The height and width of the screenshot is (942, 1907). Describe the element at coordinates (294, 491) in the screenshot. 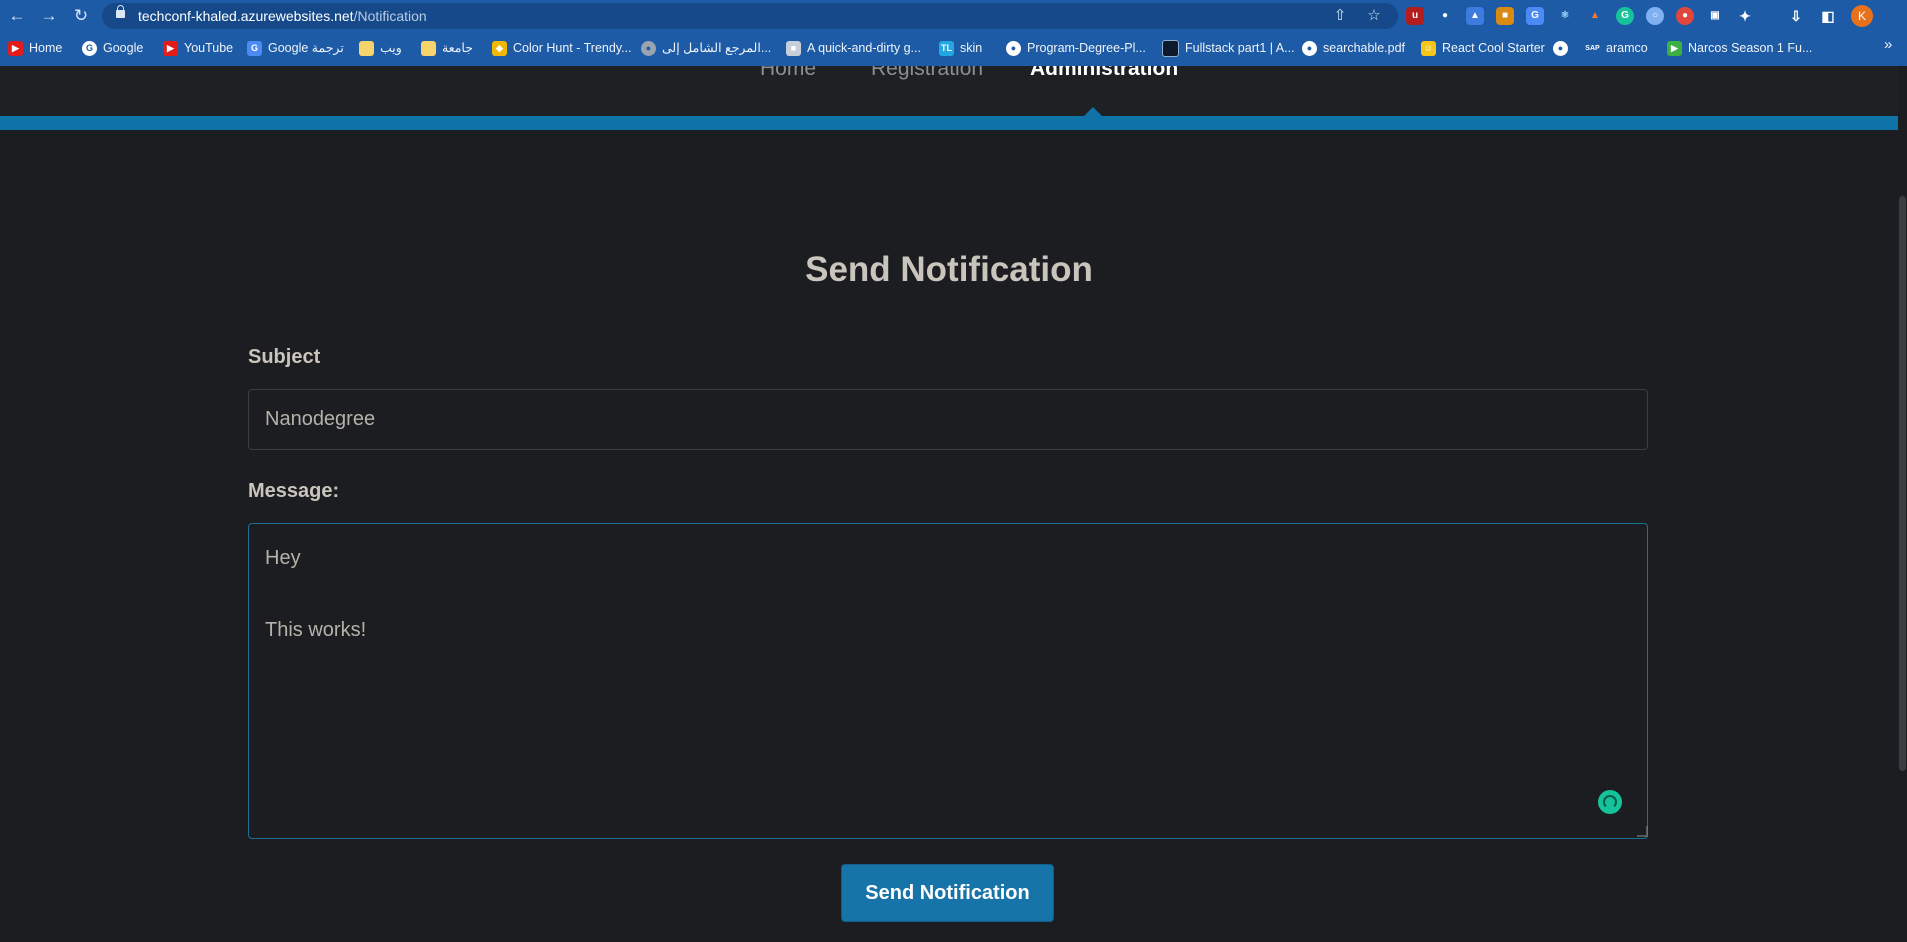

I see `message-label: Message:` at that location.